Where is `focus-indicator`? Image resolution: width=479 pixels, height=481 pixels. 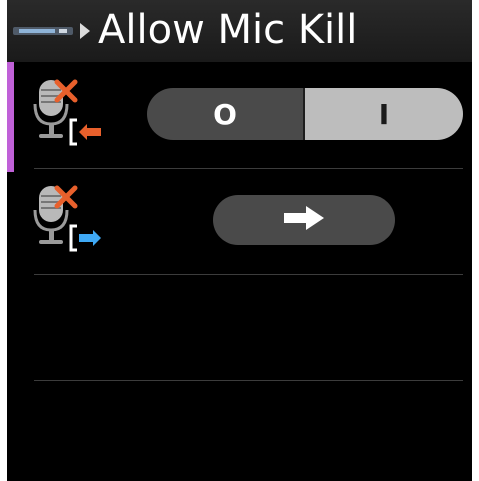 focus-indicator is located at coordinates (10, 117).